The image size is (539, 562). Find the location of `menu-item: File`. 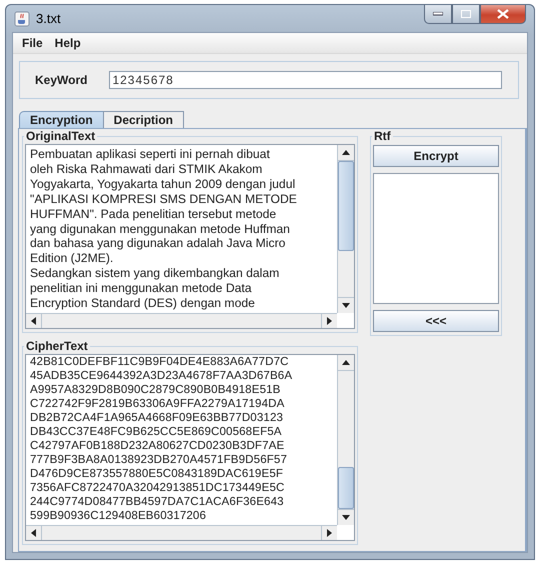

menu-item: File is located at coordinates (32, 43).